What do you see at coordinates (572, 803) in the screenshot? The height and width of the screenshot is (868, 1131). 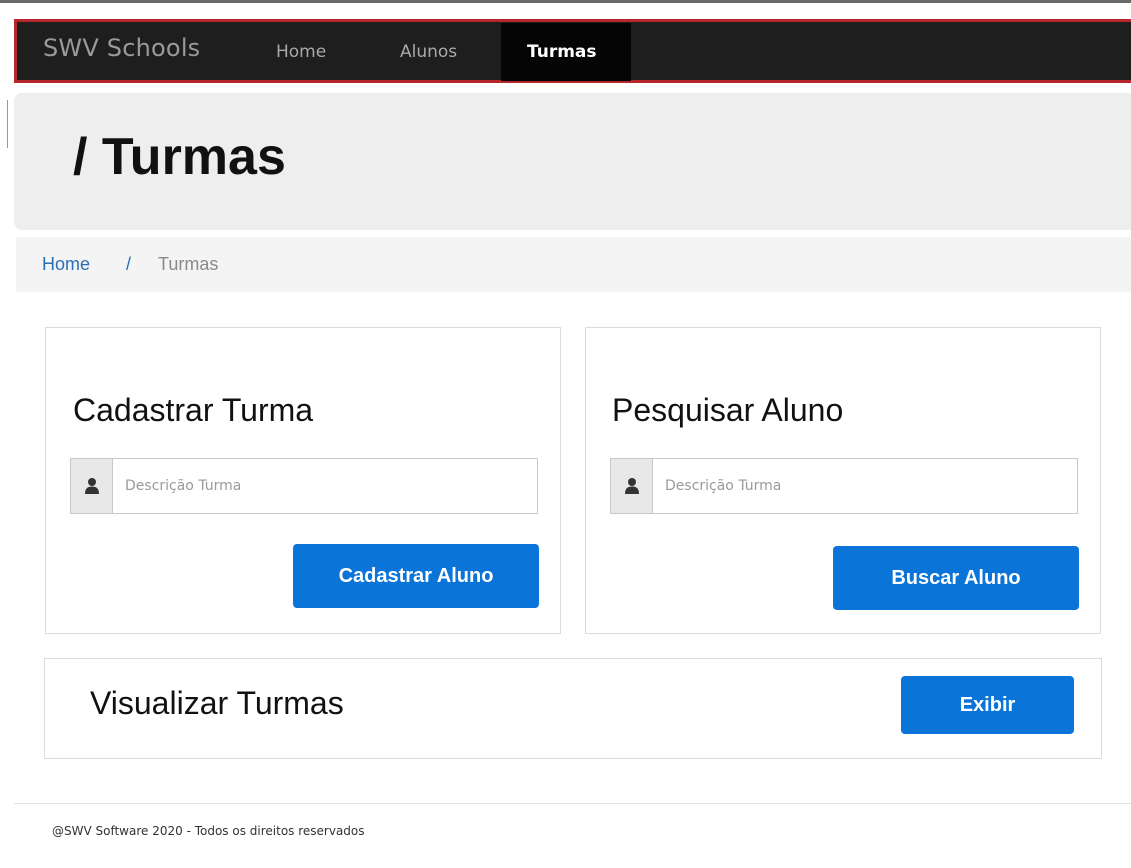 I see `footer-divider` at bounding box center [572, 803].